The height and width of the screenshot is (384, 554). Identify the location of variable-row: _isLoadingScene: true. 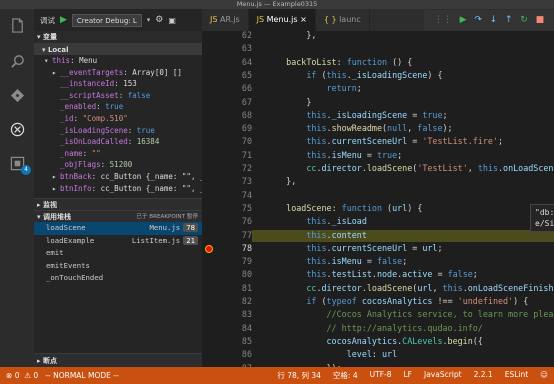
(118, 131).